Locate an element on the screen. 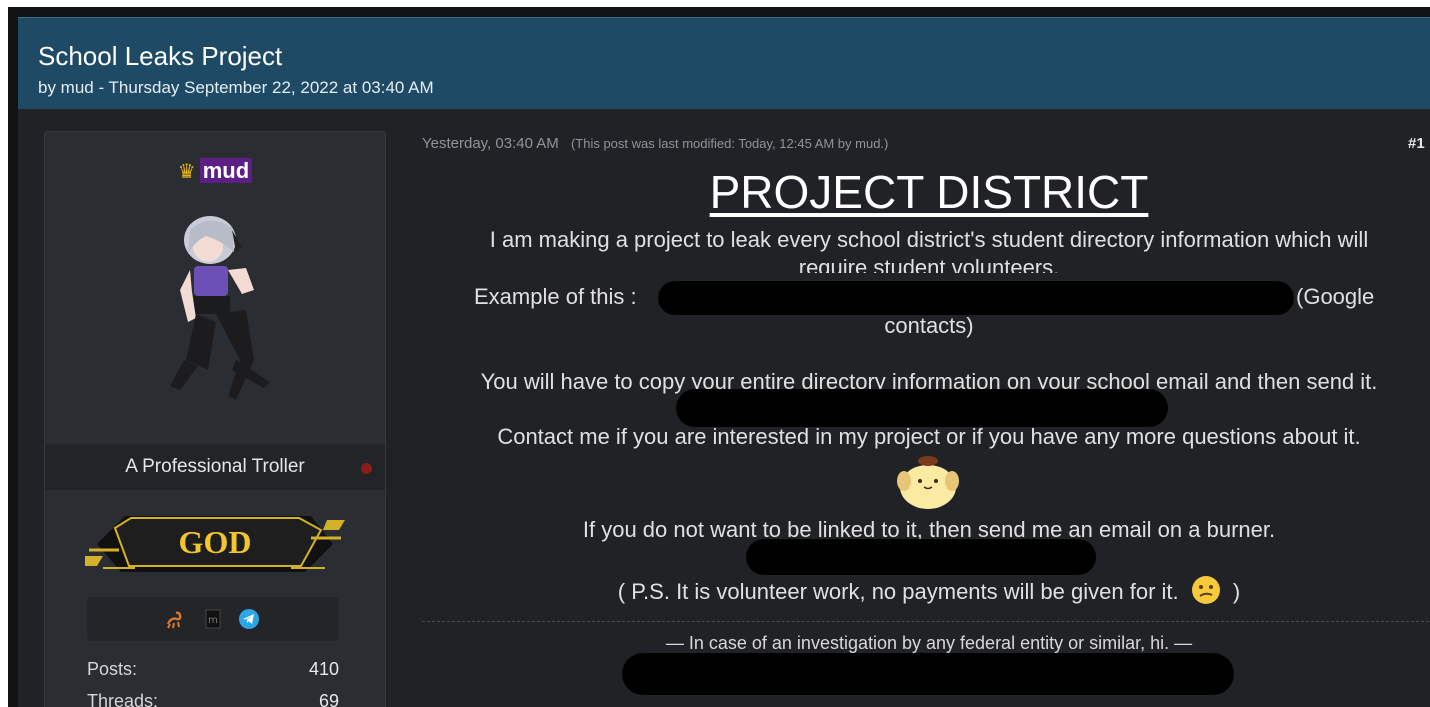  scorpion-icon is located at coordinates (175, 619).